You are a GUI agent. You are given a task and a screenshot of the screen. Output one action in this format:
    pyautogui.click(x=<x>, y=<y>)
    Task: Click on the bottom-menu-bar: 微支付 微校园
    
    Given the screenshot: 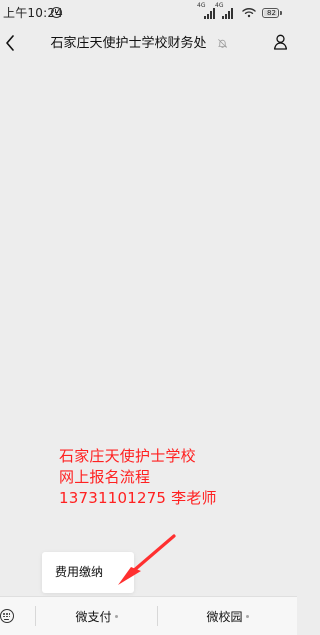 What is the action you would take?
    pyautogui.click(x=148, y=615)
    